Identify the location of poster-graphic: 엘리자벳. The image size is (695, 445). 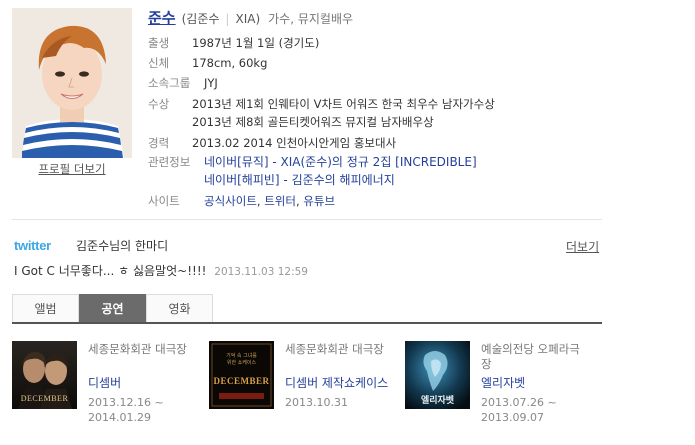
(437, 375).